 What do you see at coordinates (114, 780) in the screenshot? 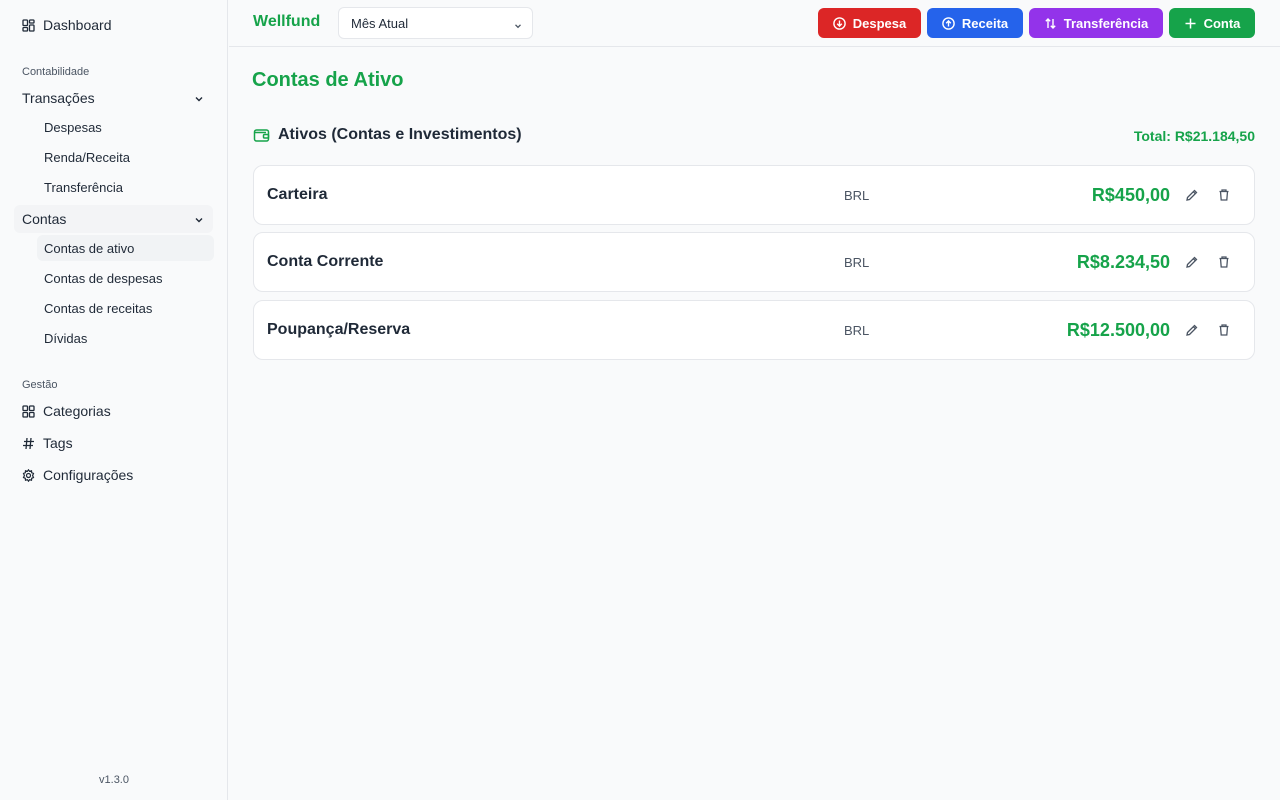
I see `app-version: v1.3.0` at bounding box center [114, 780].